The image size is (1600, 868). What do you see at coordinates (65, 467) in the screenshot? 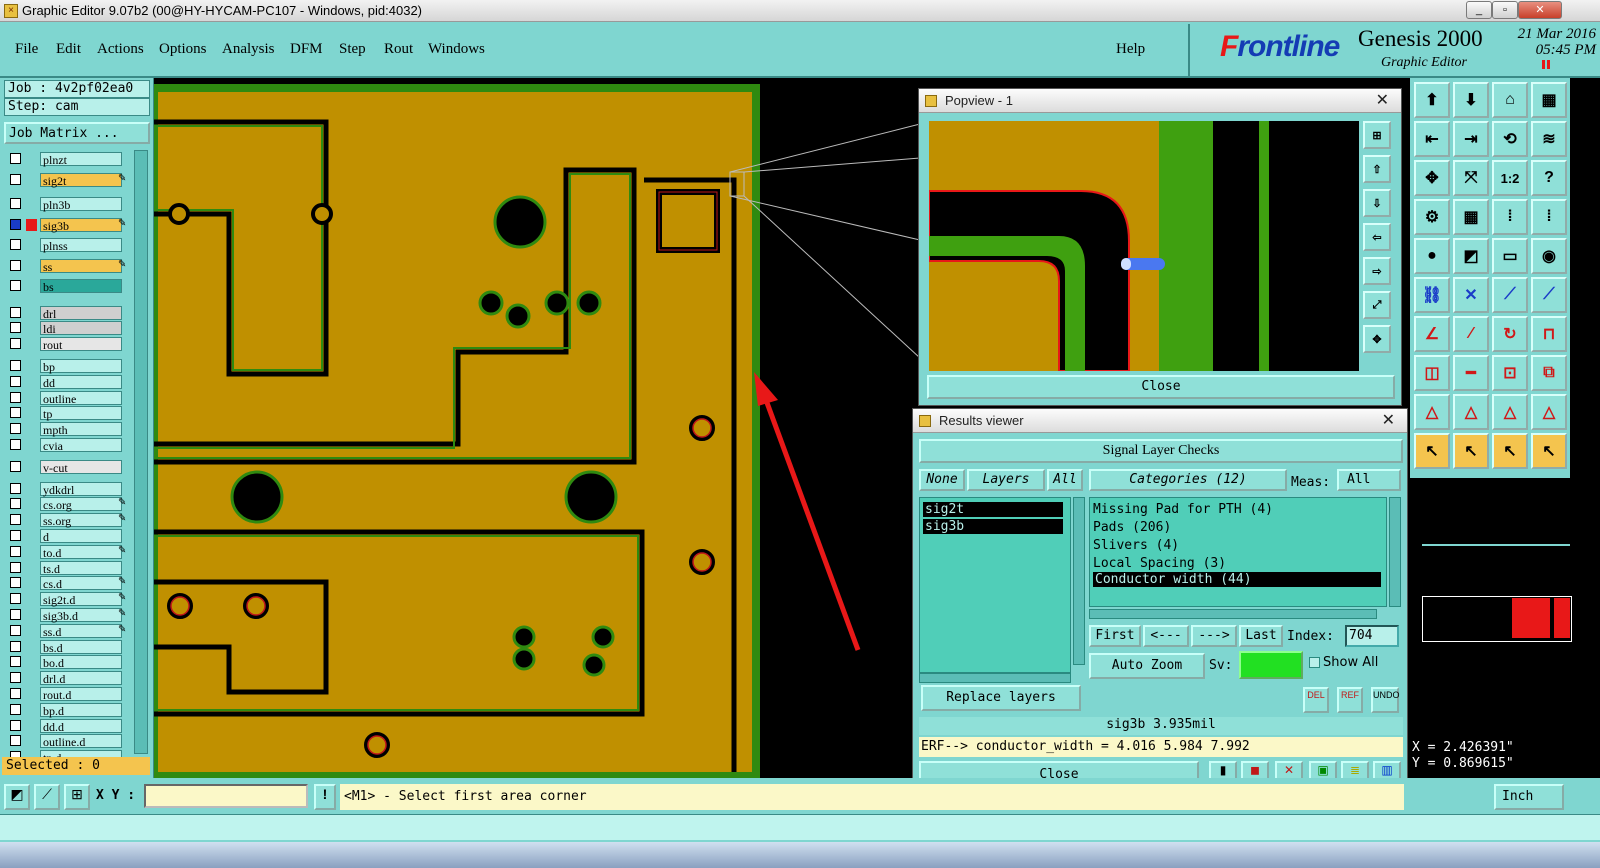
I see `layer-row: v-cut` at bounding box center [65, 467].